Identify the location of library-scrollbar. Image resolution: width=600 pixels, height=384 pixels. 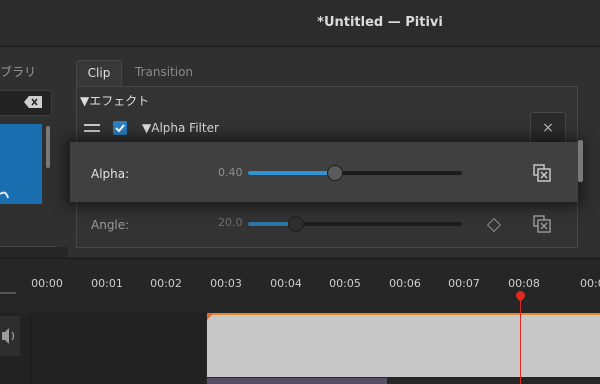
(48, 147).